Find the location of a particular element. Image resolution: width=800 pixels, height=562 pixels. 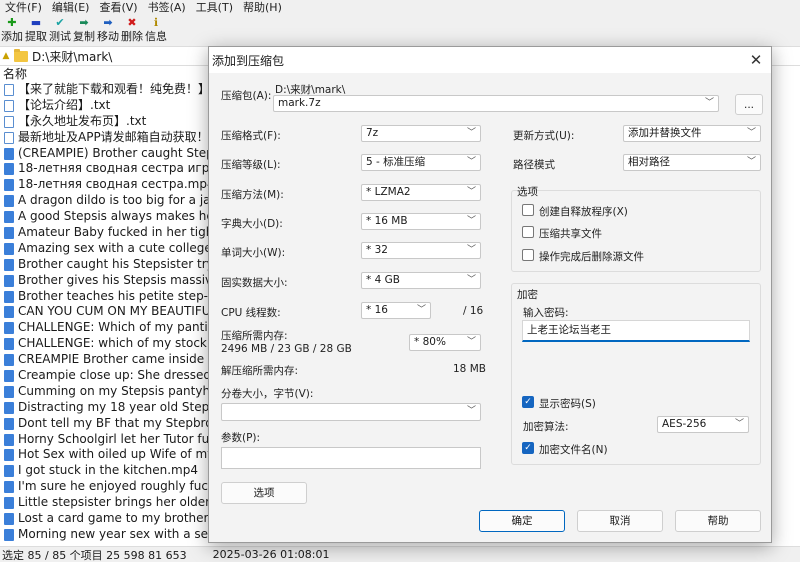

threads-max: / 16 is located at coordinates (473, 311).